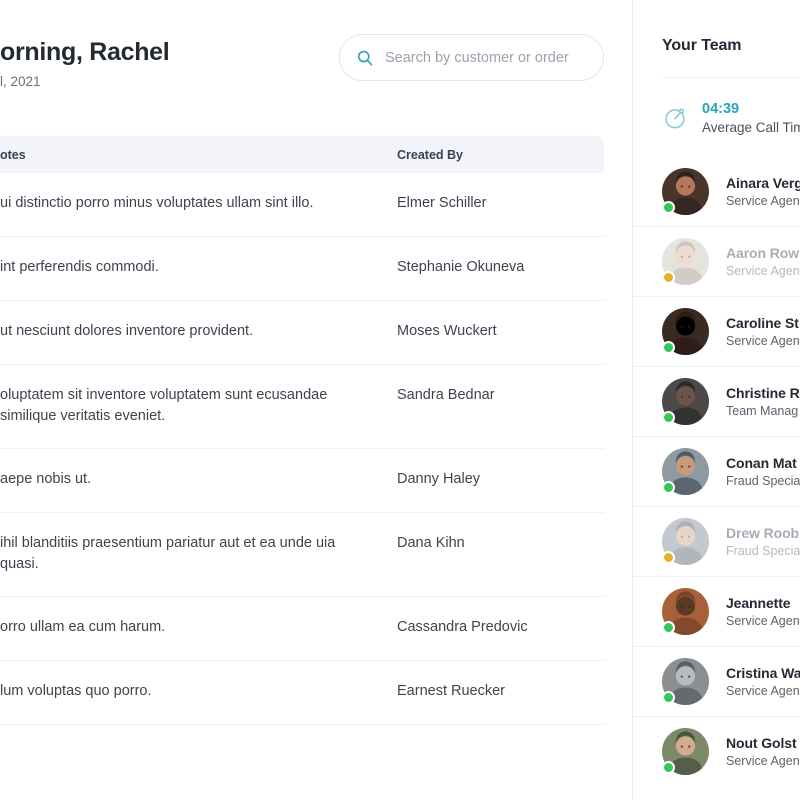 The width and height of the screenshot is (800, 800). What do you see at coordinates (446, 395) in the screenshot?
I see `cell-created-by: Sandra Bednar` at bounding box center [446, 395].